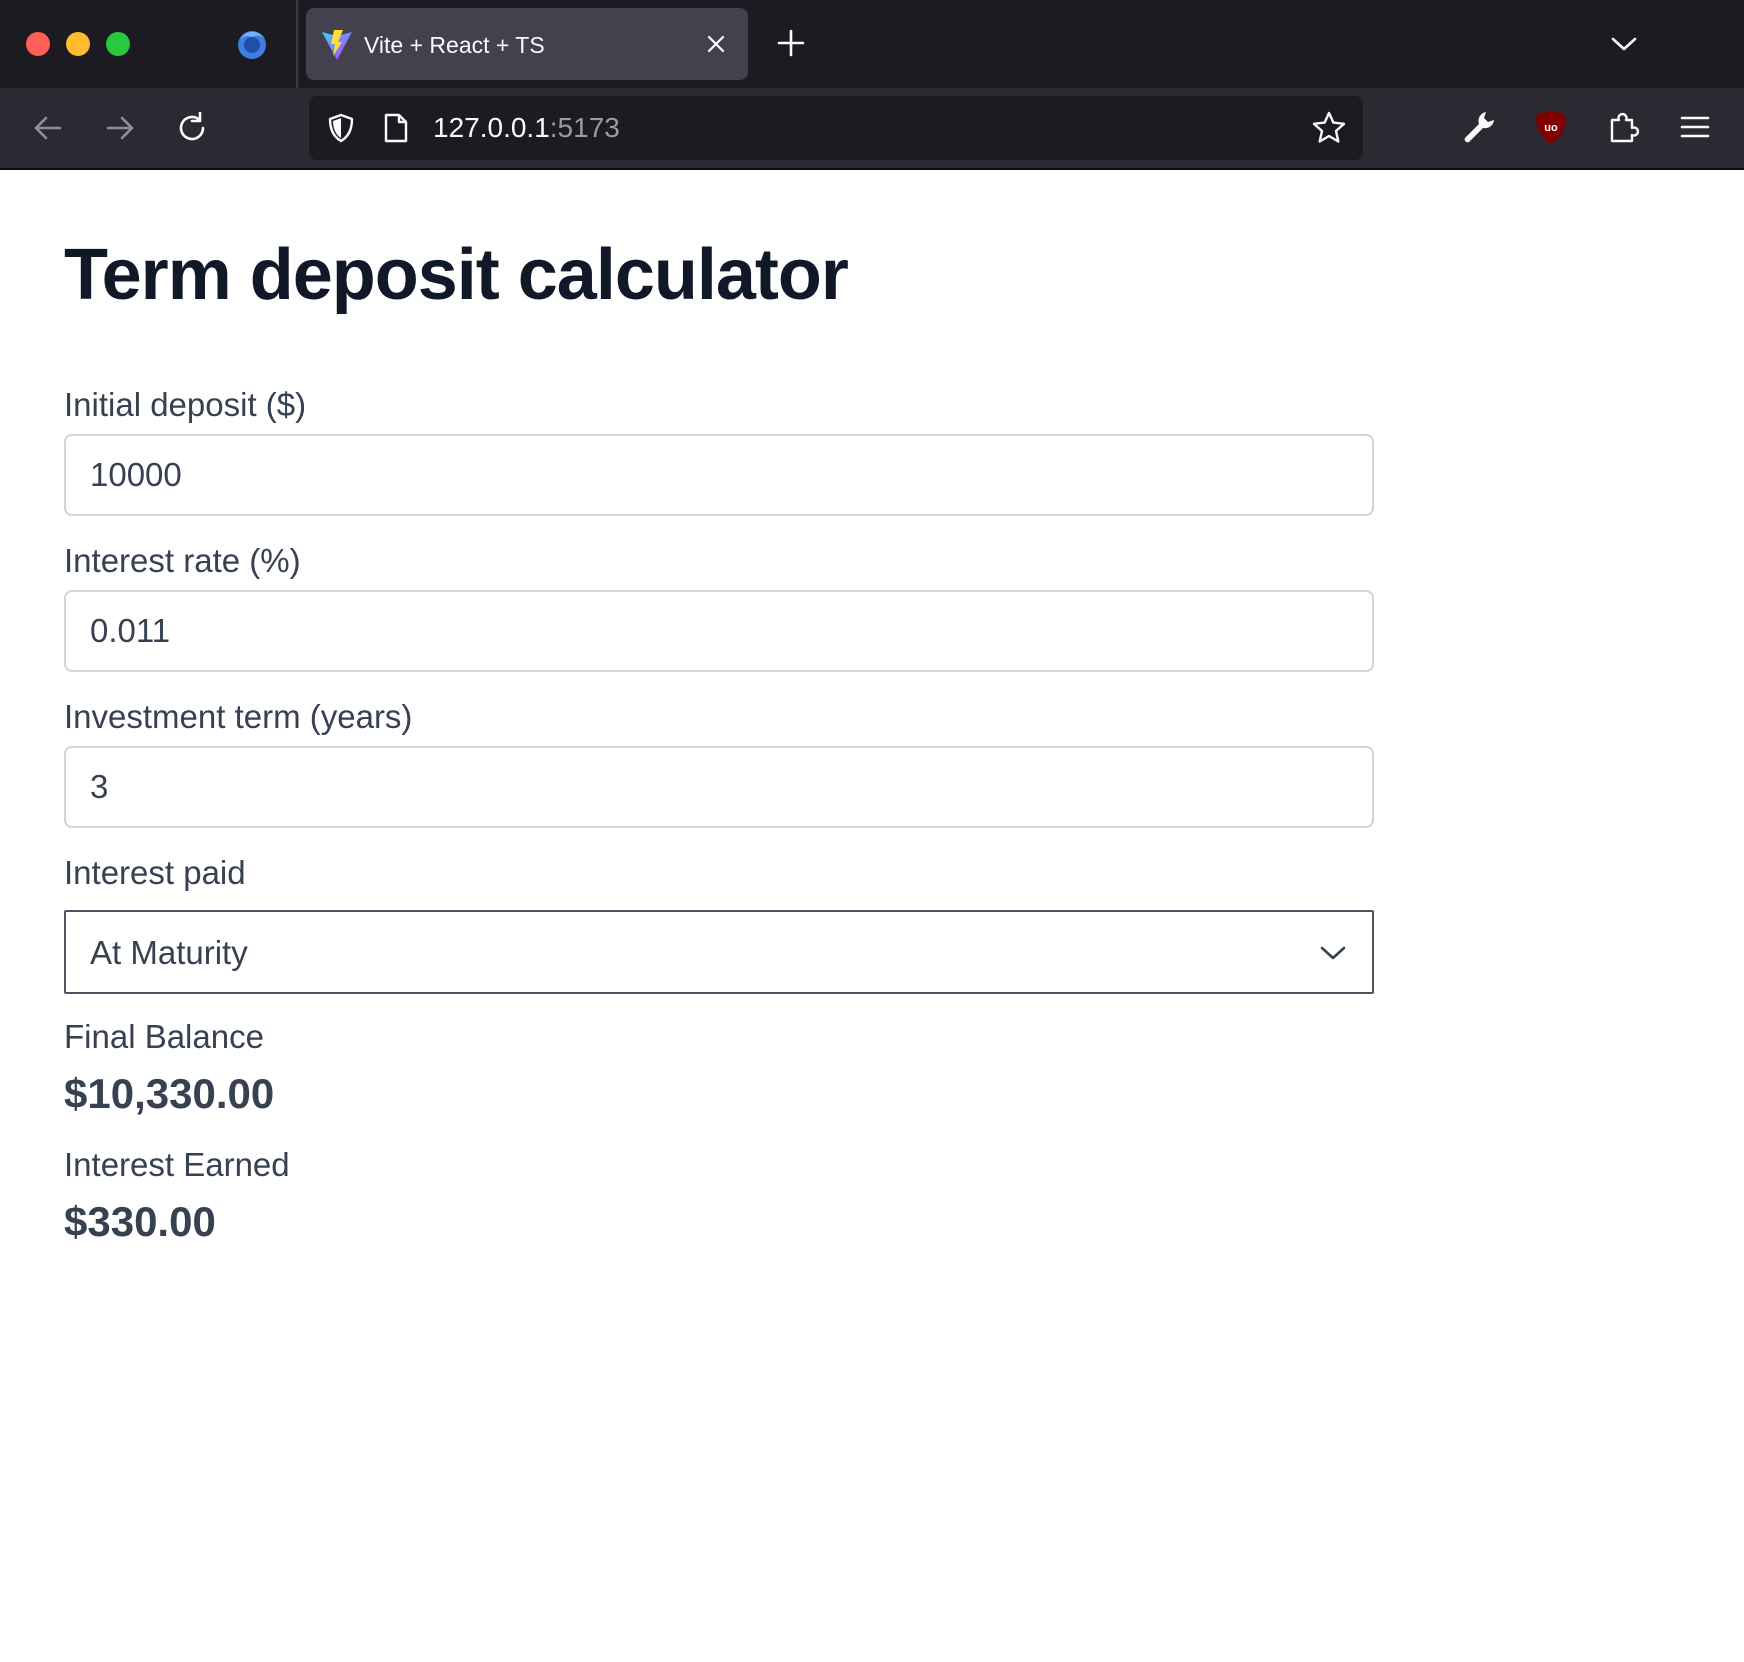 Image resolution: width=1744 pixels, height=1662 pixels. Describe the element at coordinates (1695, 127) in the screenshot. I see `hamburger-menu-icon` at that location.